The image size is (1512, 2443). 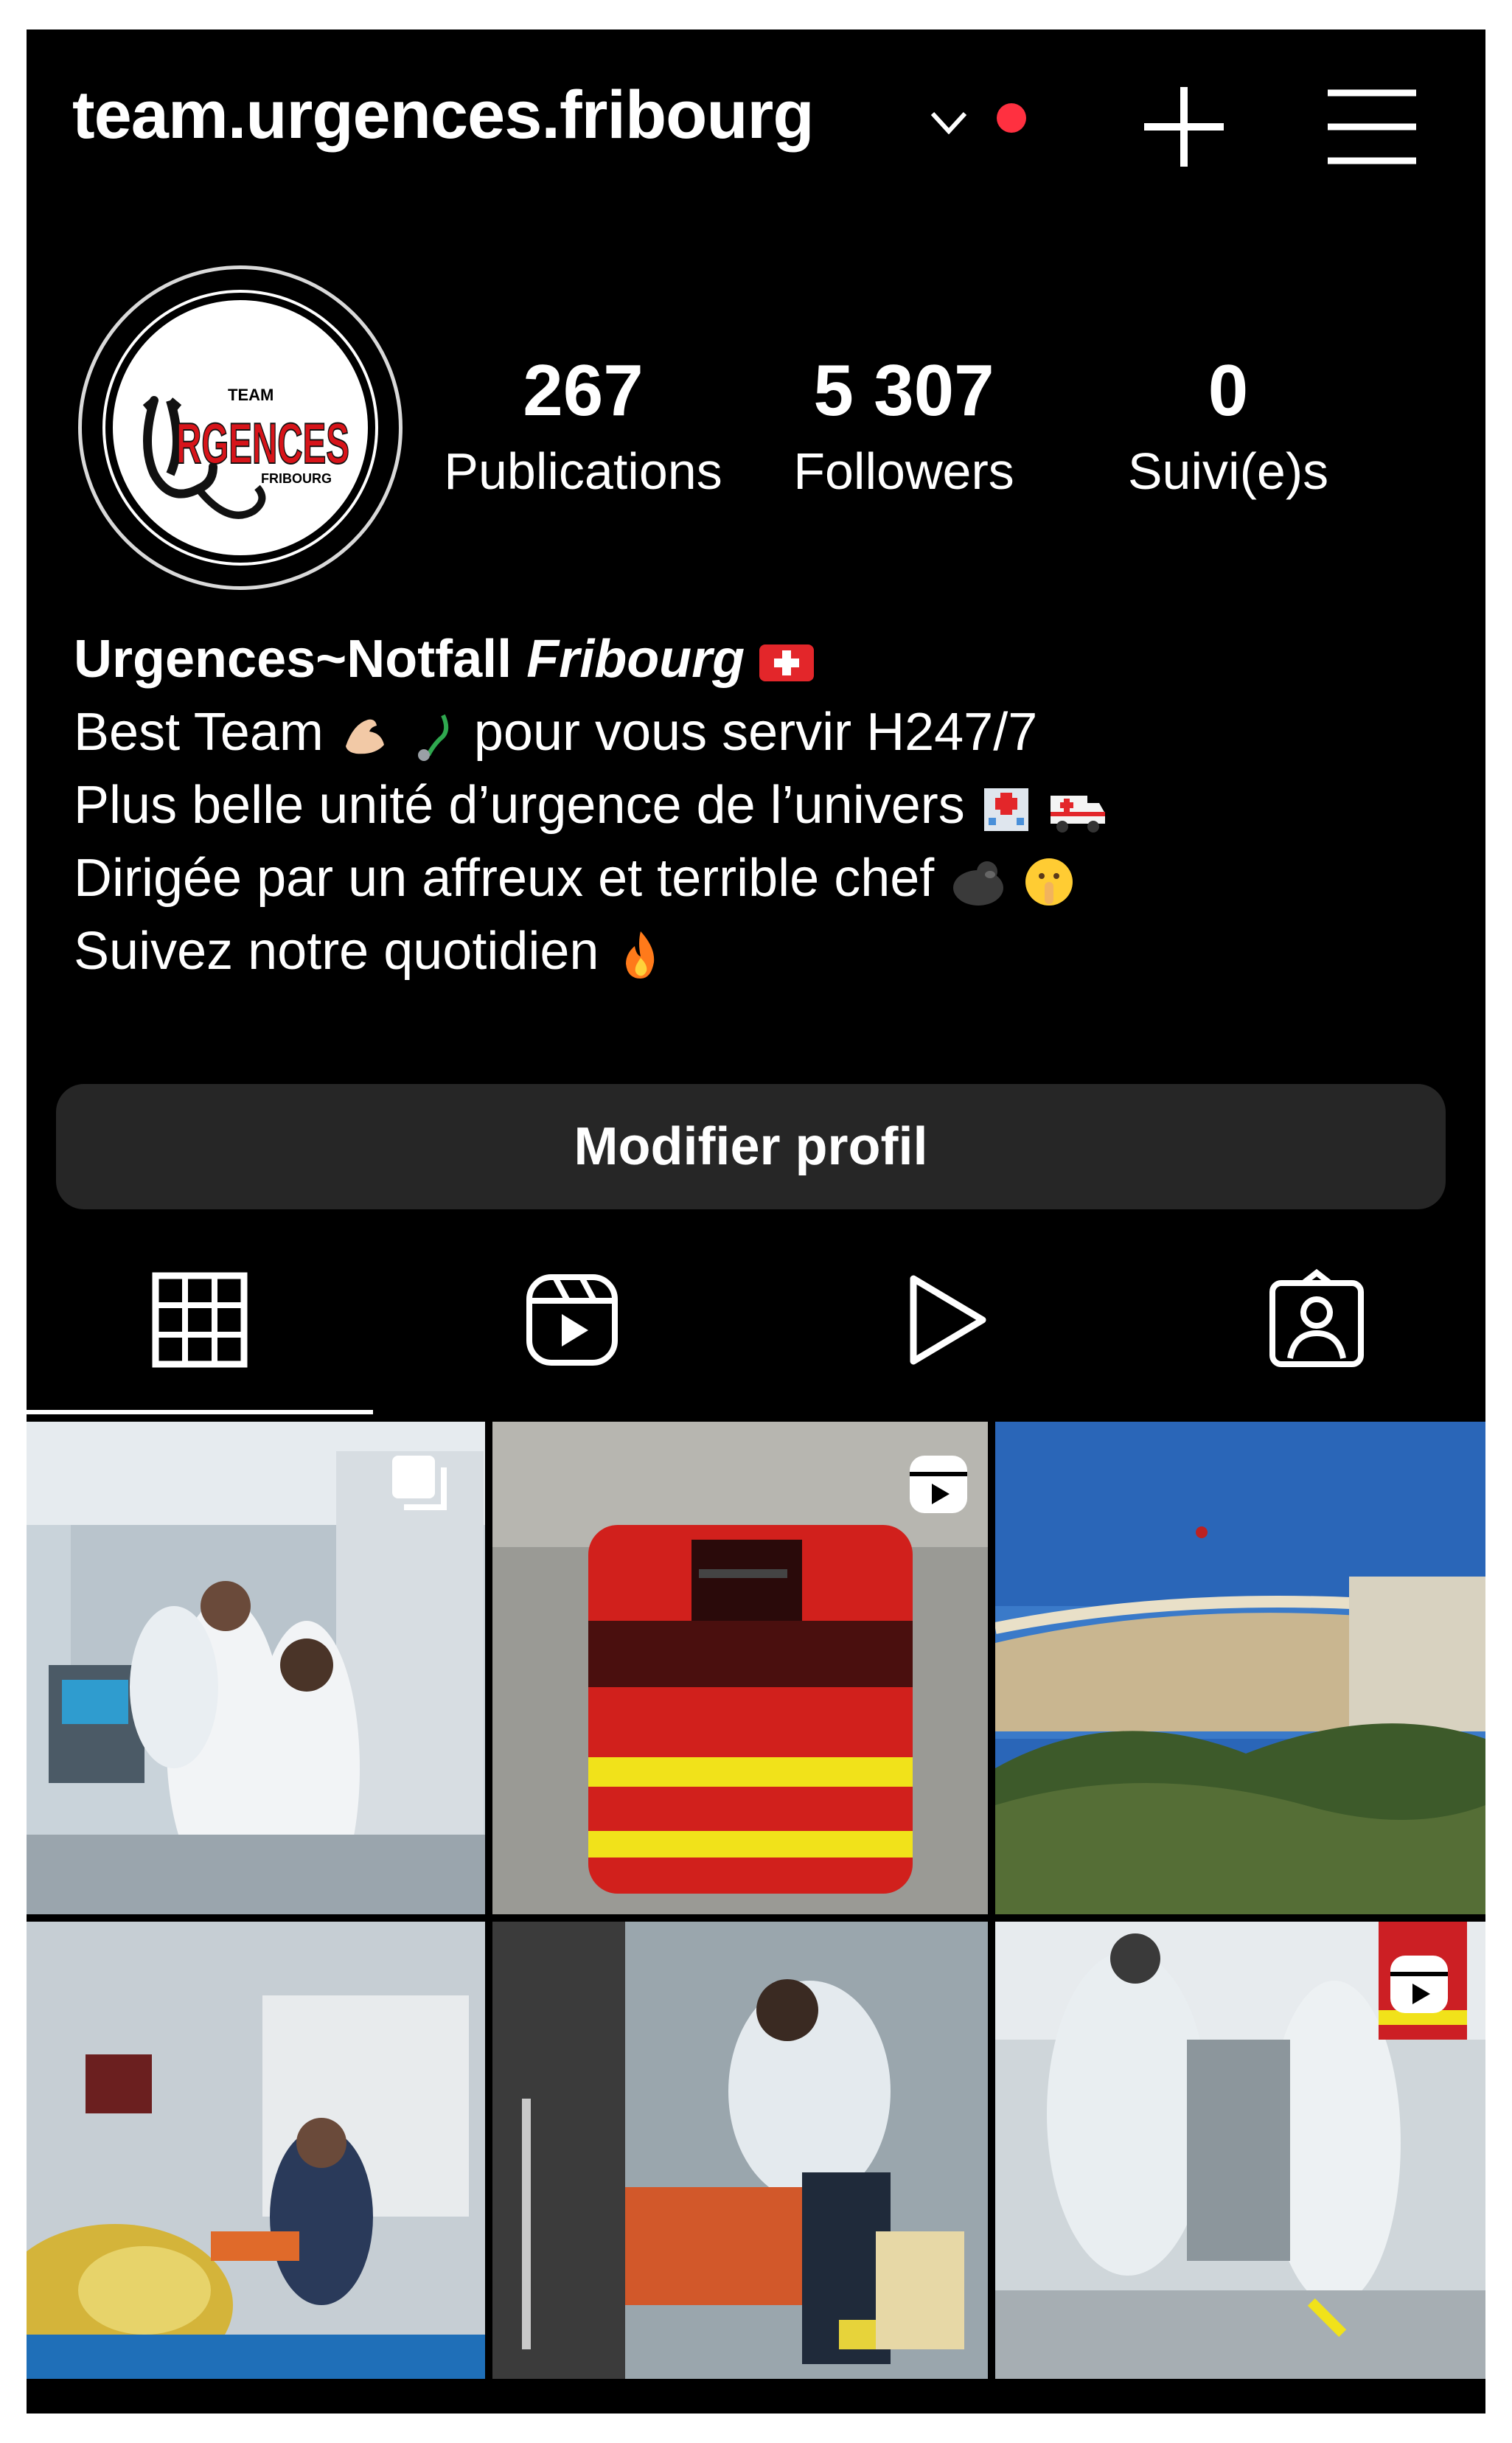 I want to click on shushing-face-icon, so click(x=1049, y=882).